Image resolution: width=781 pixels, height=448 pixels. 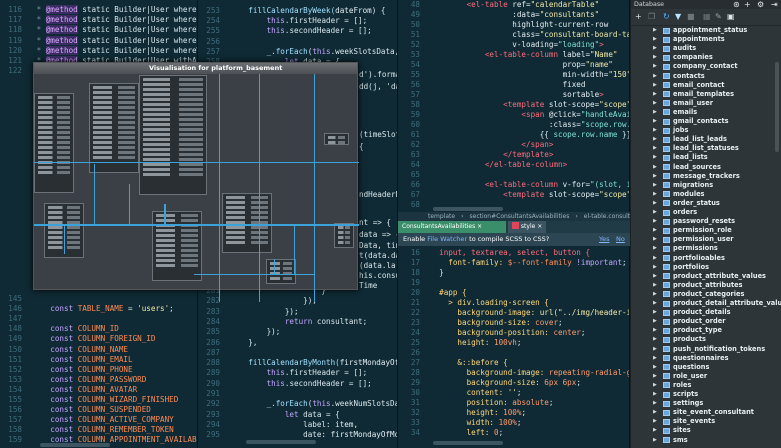 What do you see at coordinates (489, 383) in the screenshot?
I see `code-line: 29 background-size: 6px 6px;` at bounding box center [489, 383].